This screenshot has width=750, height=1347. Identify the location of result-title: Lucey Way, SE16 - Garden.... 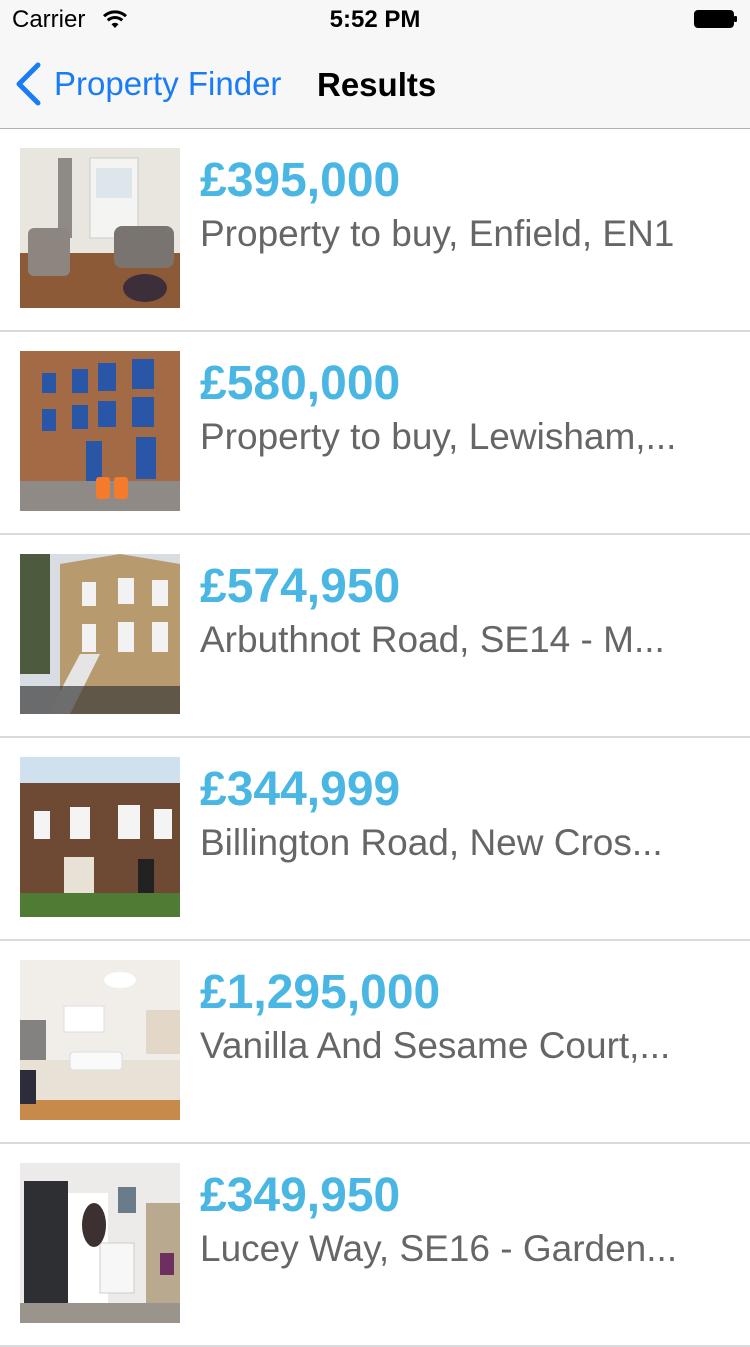
(439, 1248).